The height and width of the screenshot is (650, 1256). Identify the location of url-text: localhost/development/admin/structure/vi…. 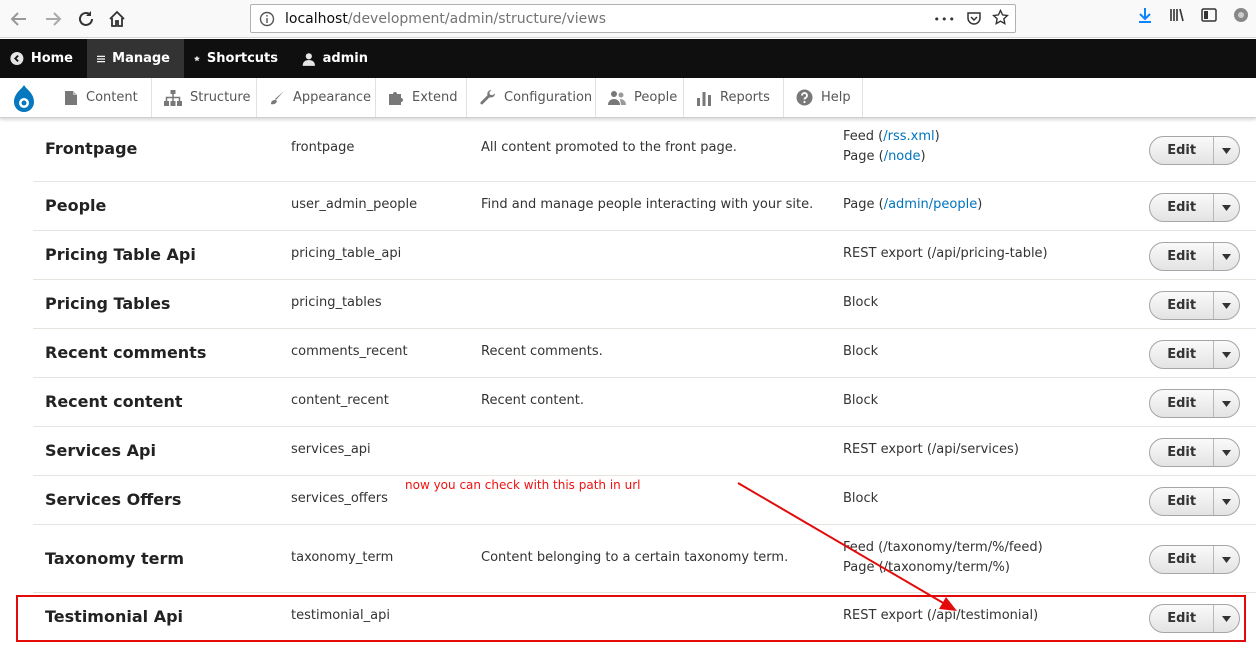
(445, 19).